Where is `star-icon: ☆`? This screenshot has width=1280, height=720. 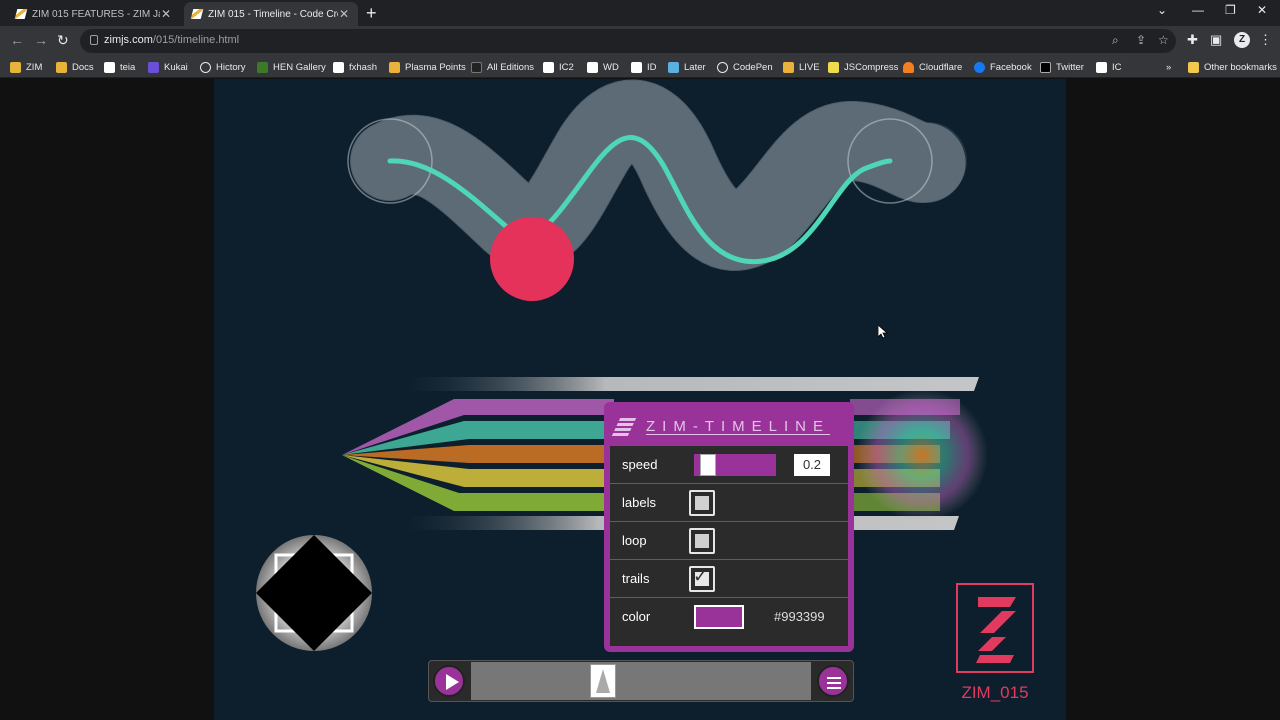 star-icon: ☆ is located at coordinates (1163, 40).